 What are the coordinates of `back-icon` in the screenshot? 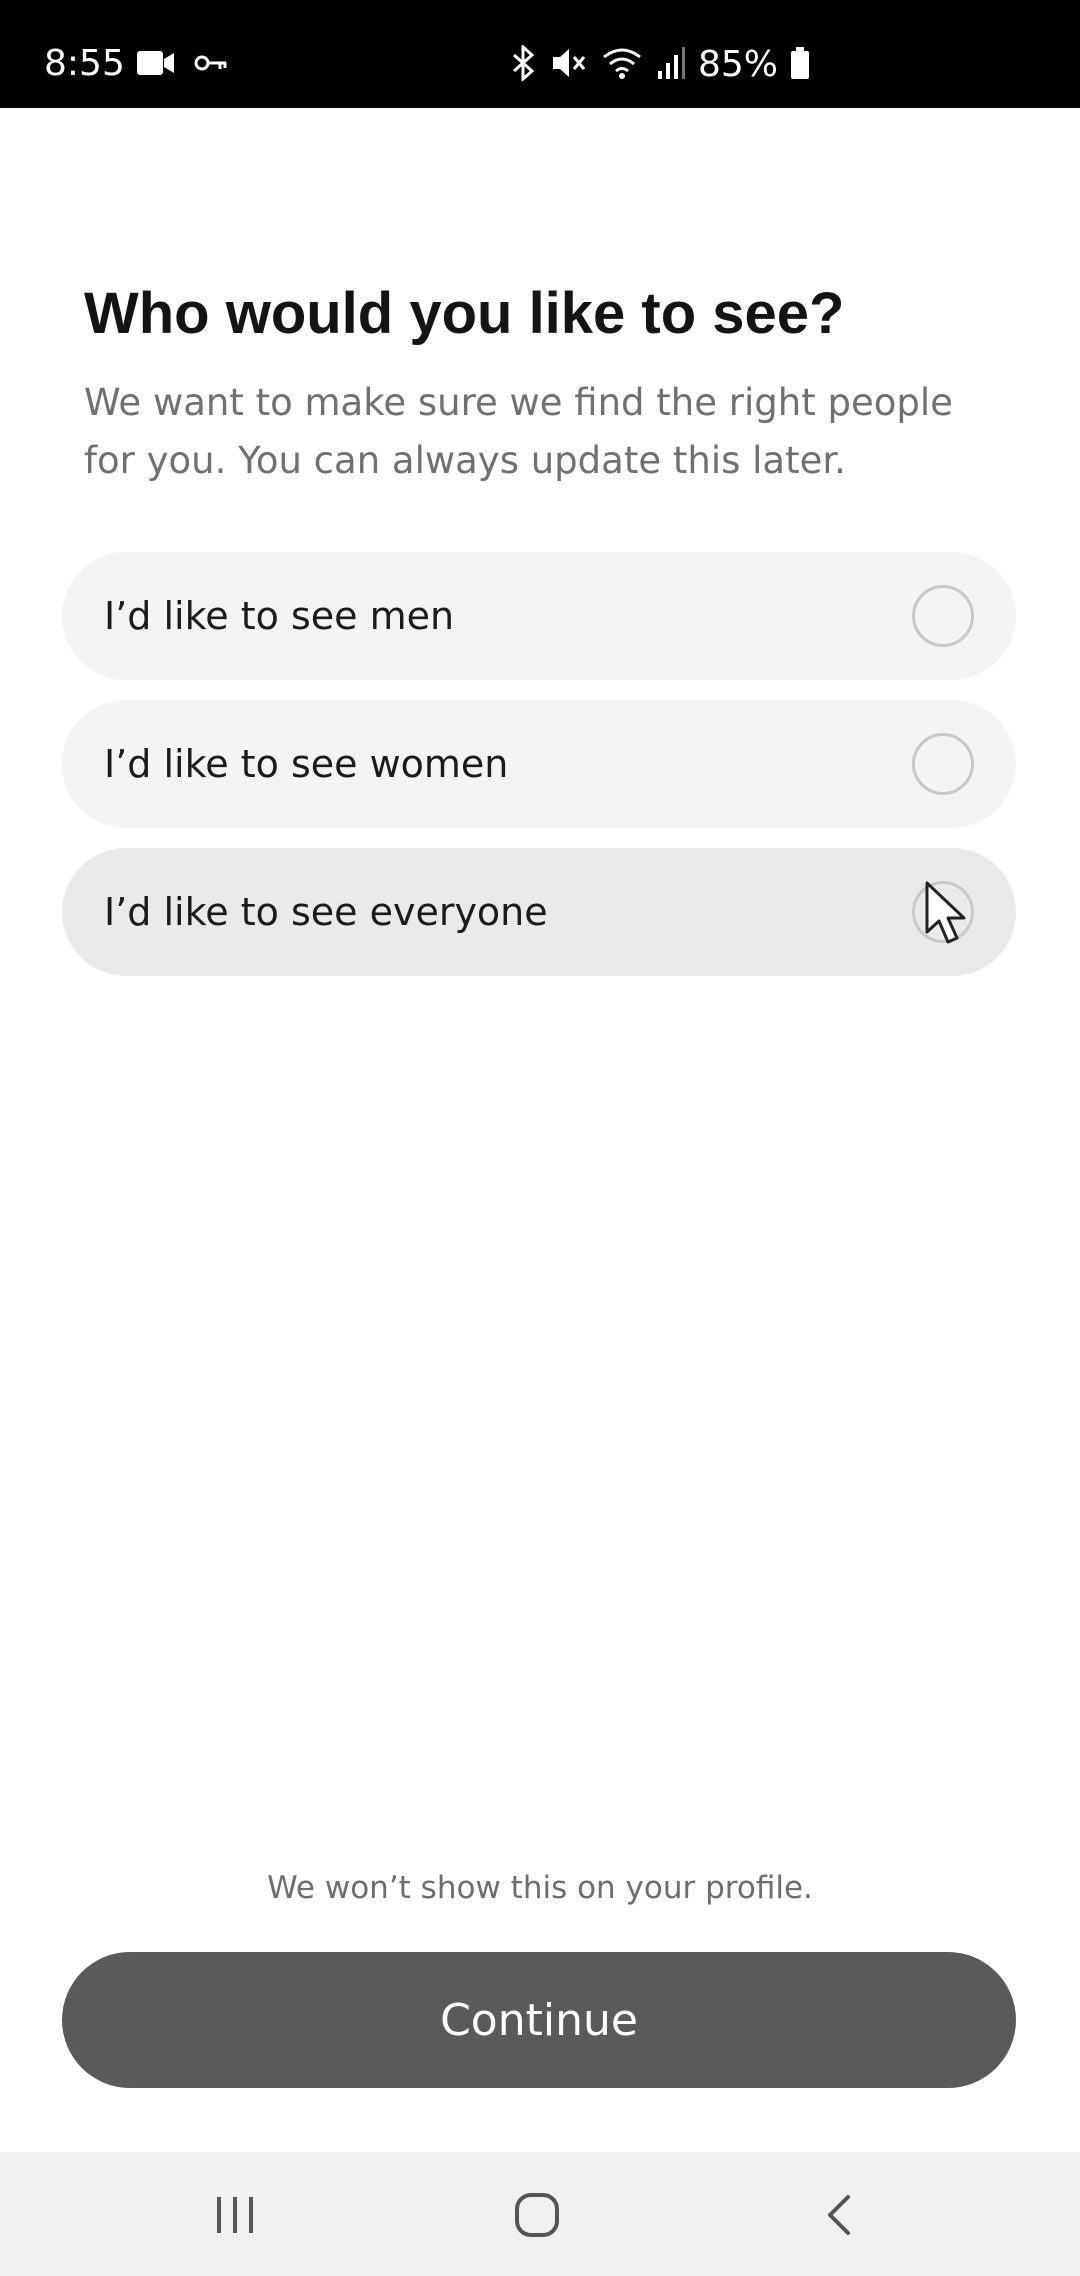 It's located at (839, 2215).